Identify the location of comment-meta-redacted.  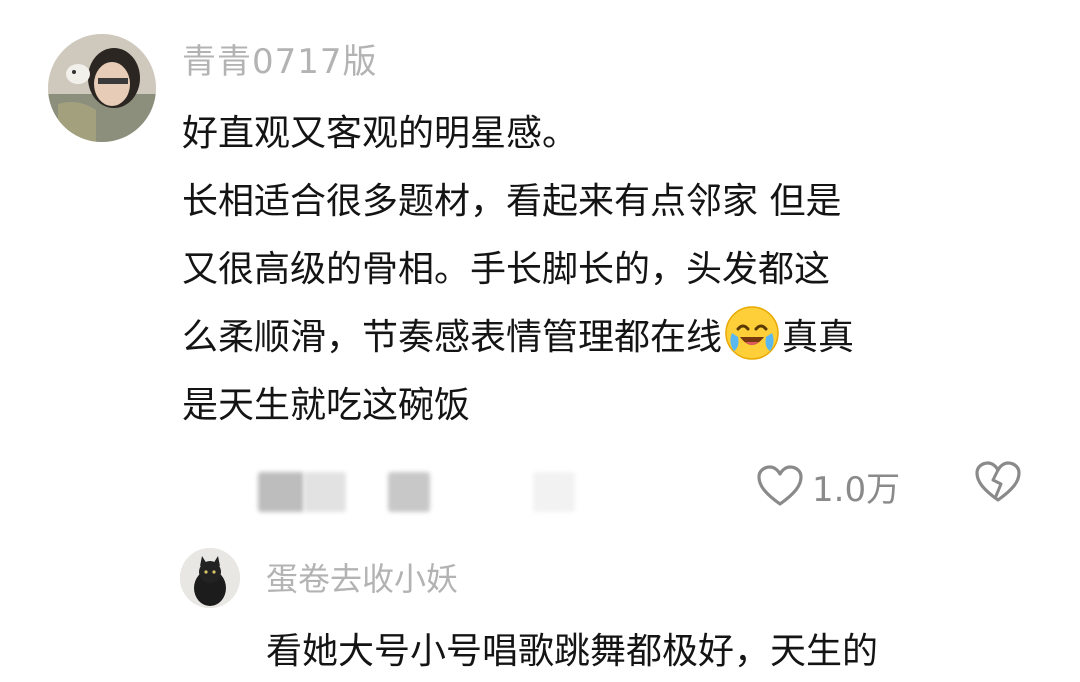
(438, 491).